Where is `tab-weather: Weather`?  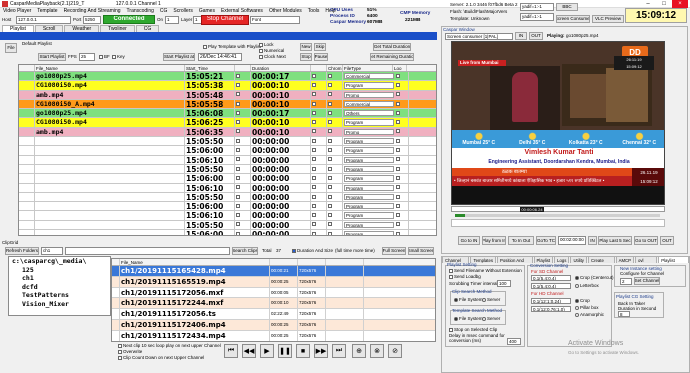
tab-weather: Weather is located at coordinates (82, 28).